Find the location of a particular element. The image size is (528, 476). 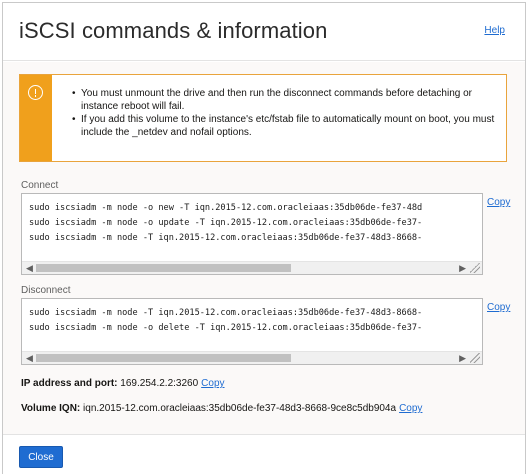

connect-horizontal-scrollbar: ◀ ▶ is located at coordinates (252, 267).